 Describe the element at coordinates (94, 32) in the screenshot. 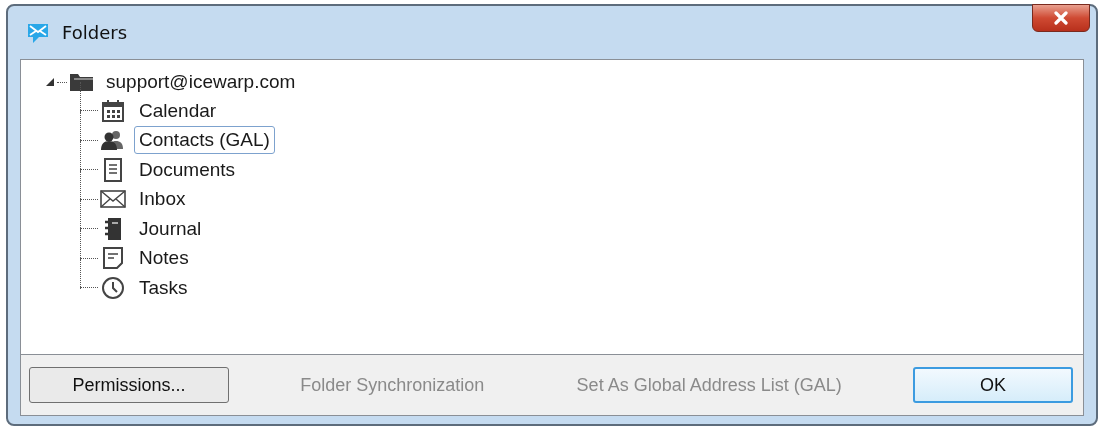

I see `window-title: Folders` at that location.